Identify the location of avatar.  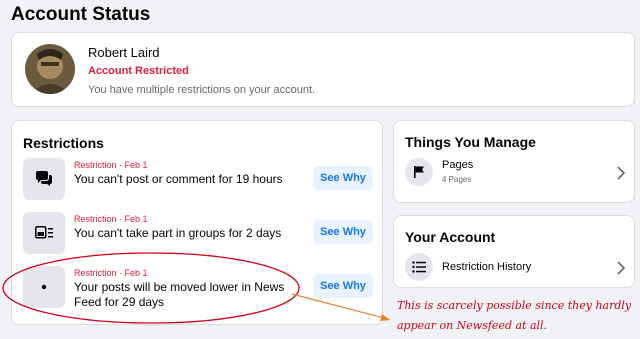
(50, 69).